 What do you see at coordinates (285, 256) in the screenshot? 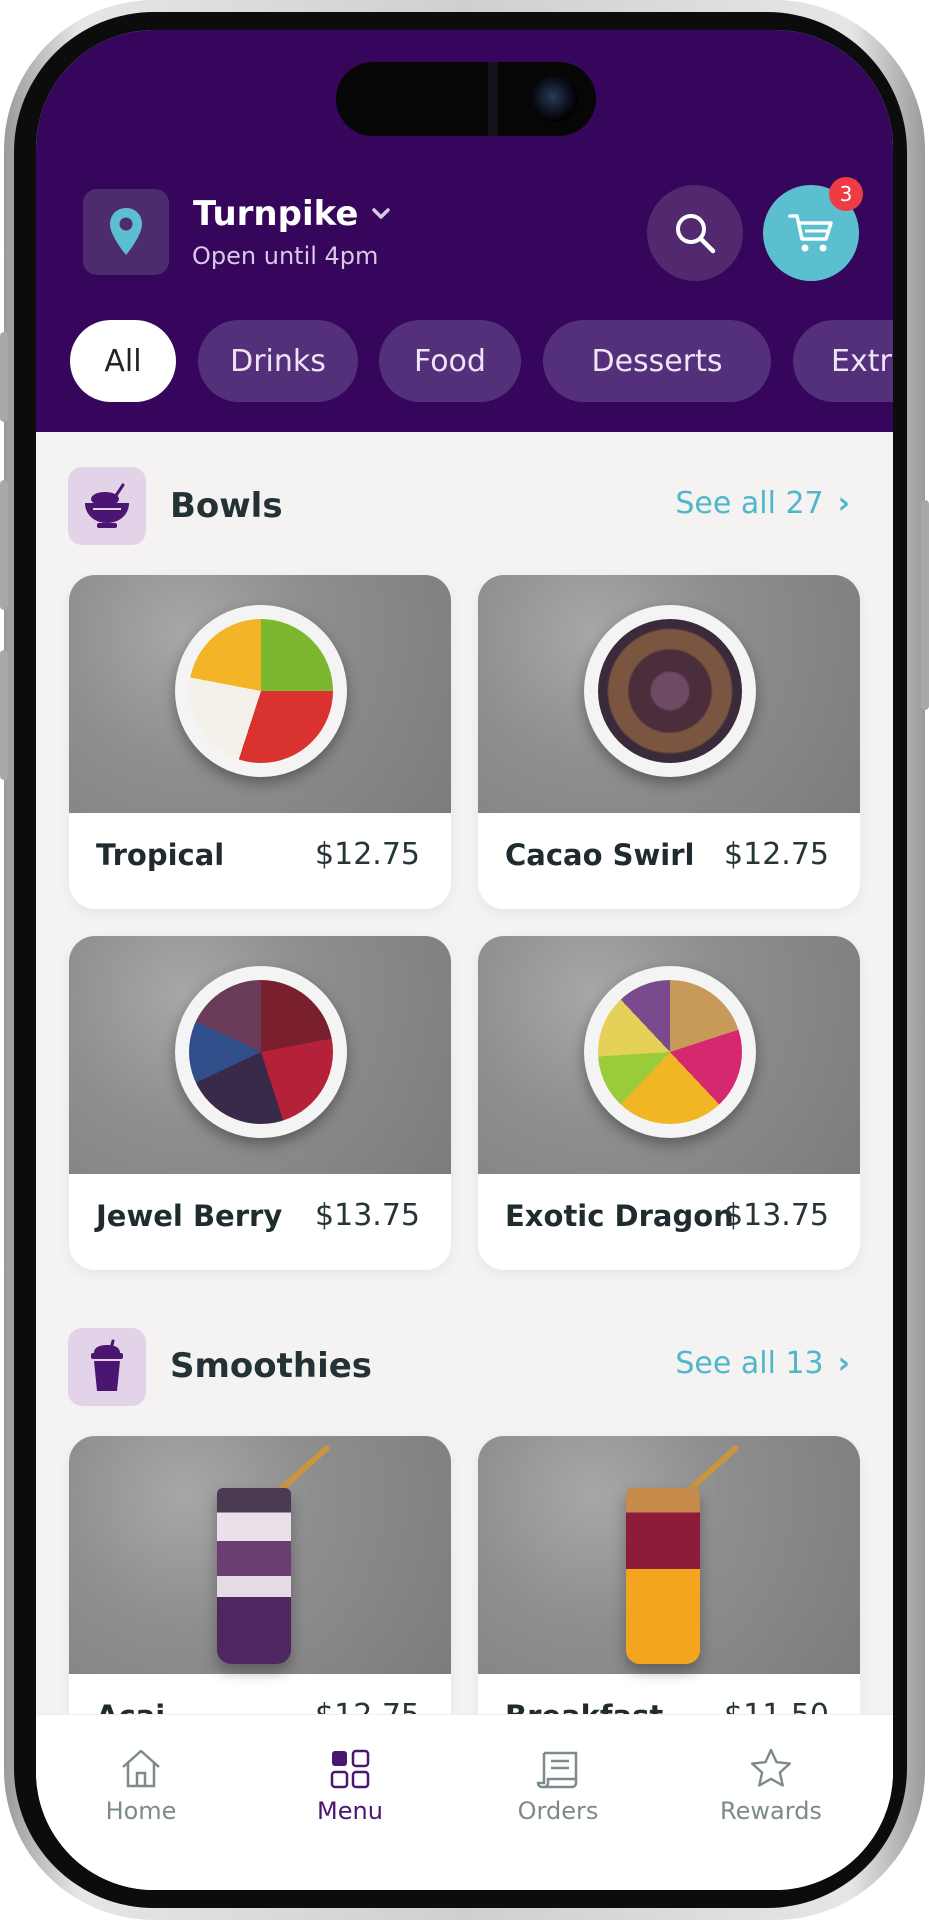
I see `store-hours: Open until 4pm` at bounding box center [285, 256].